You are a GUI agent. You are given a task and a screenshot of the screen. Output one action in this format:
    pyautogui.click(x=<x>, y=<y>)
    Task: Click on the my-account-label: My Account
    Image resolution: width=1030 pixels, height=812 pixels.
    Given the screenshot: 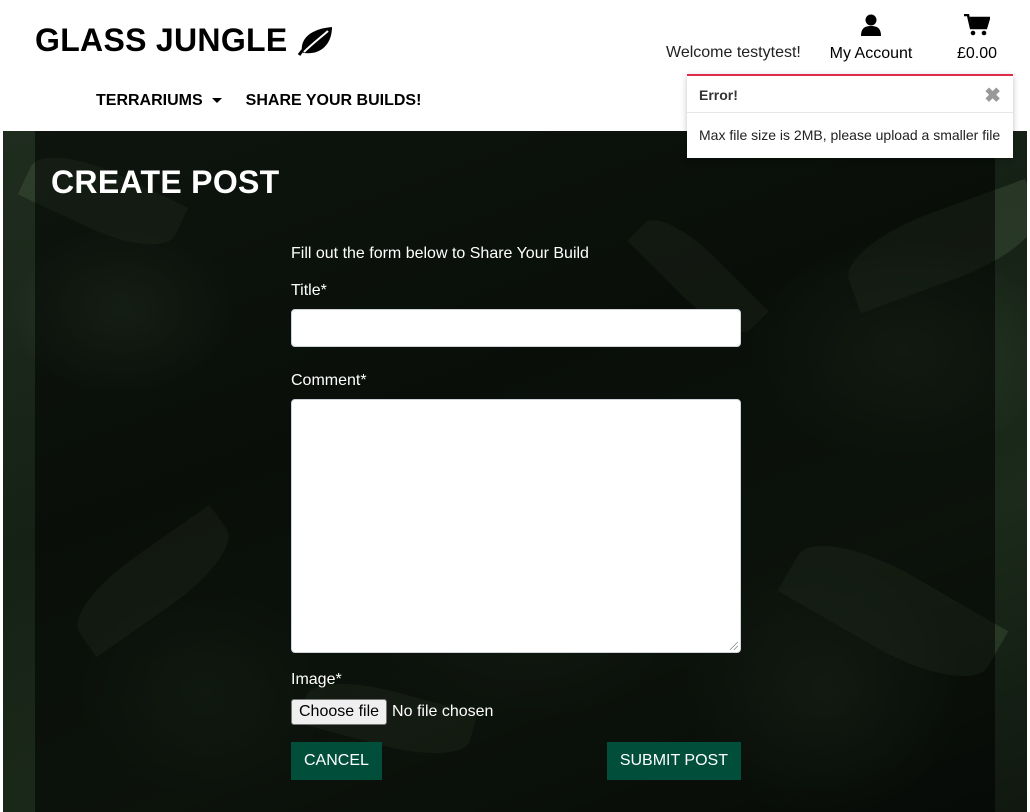 What is the action you would take?
    pyautogui.click(x=871, y=53)
    